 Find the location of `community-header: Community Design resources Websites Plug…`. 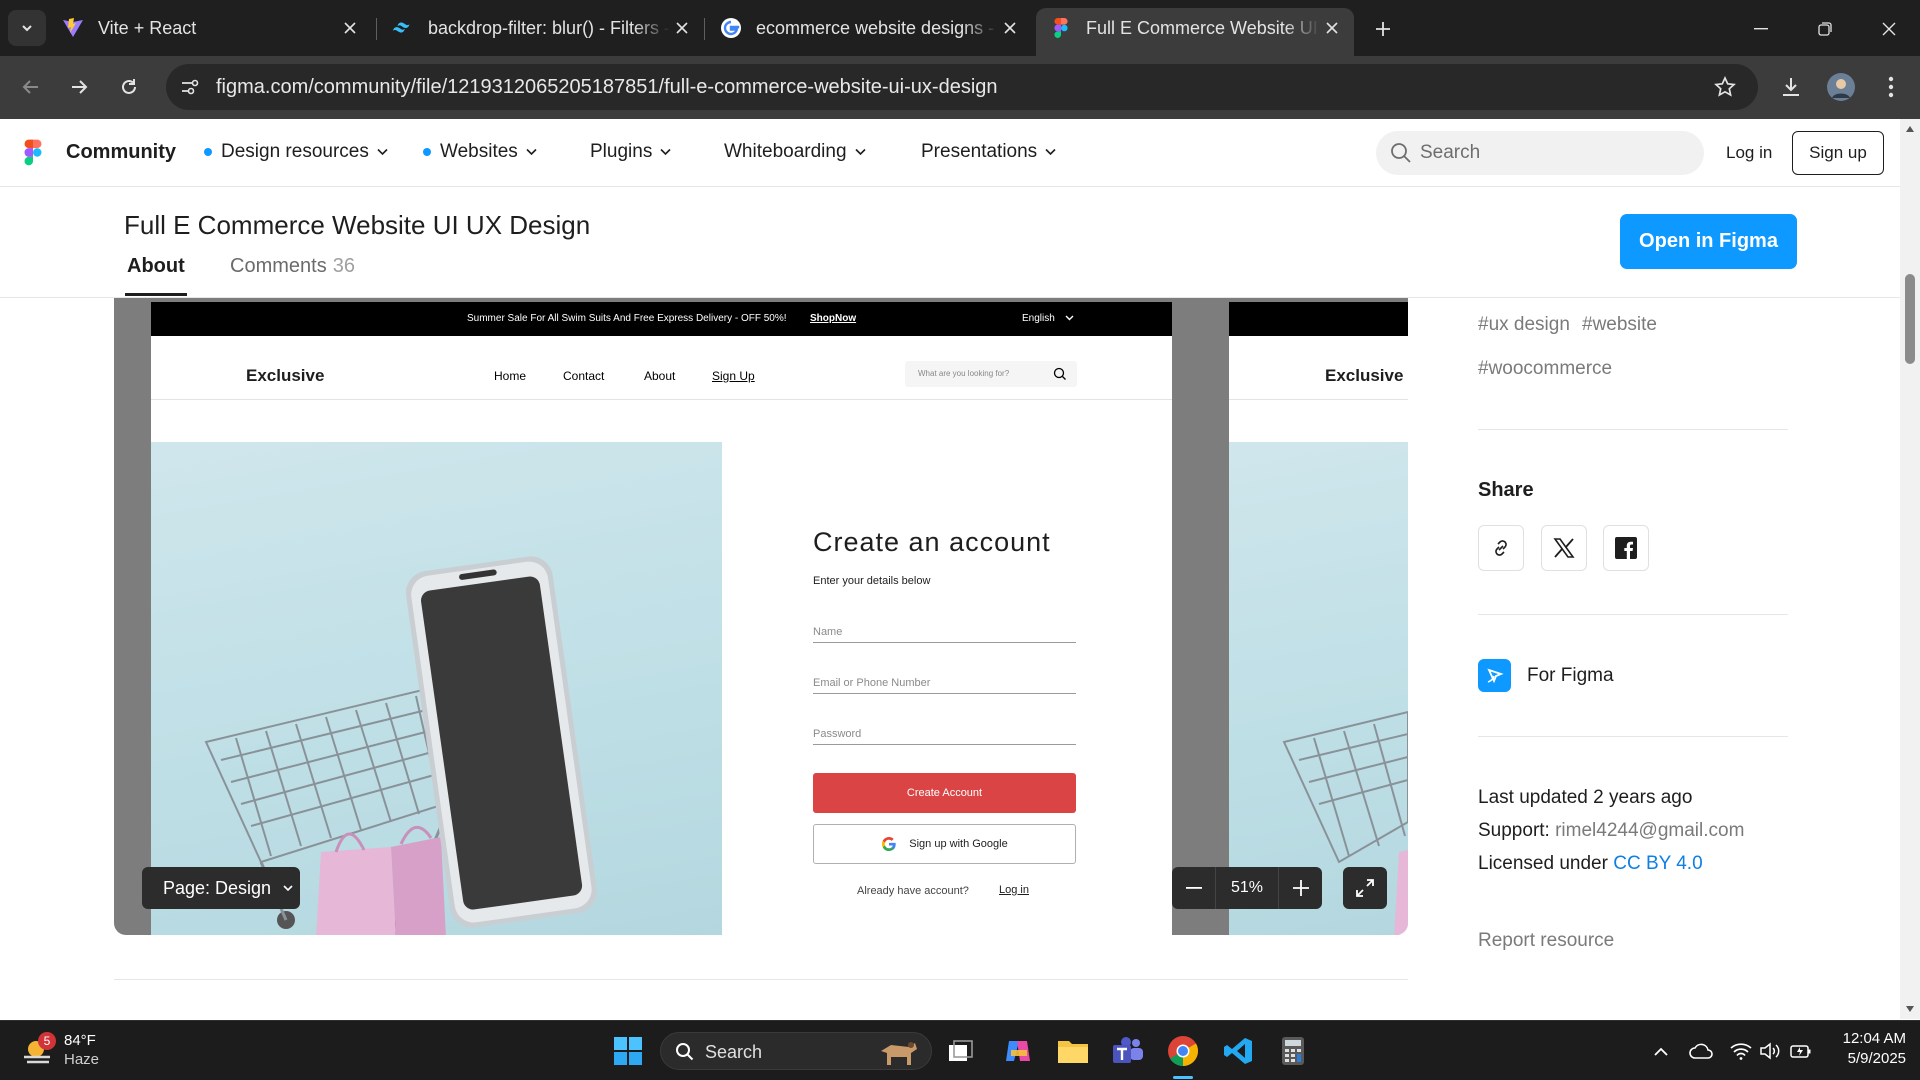

community-header: Community Design resources Websites Plug… is located at coordinates (950, 153).